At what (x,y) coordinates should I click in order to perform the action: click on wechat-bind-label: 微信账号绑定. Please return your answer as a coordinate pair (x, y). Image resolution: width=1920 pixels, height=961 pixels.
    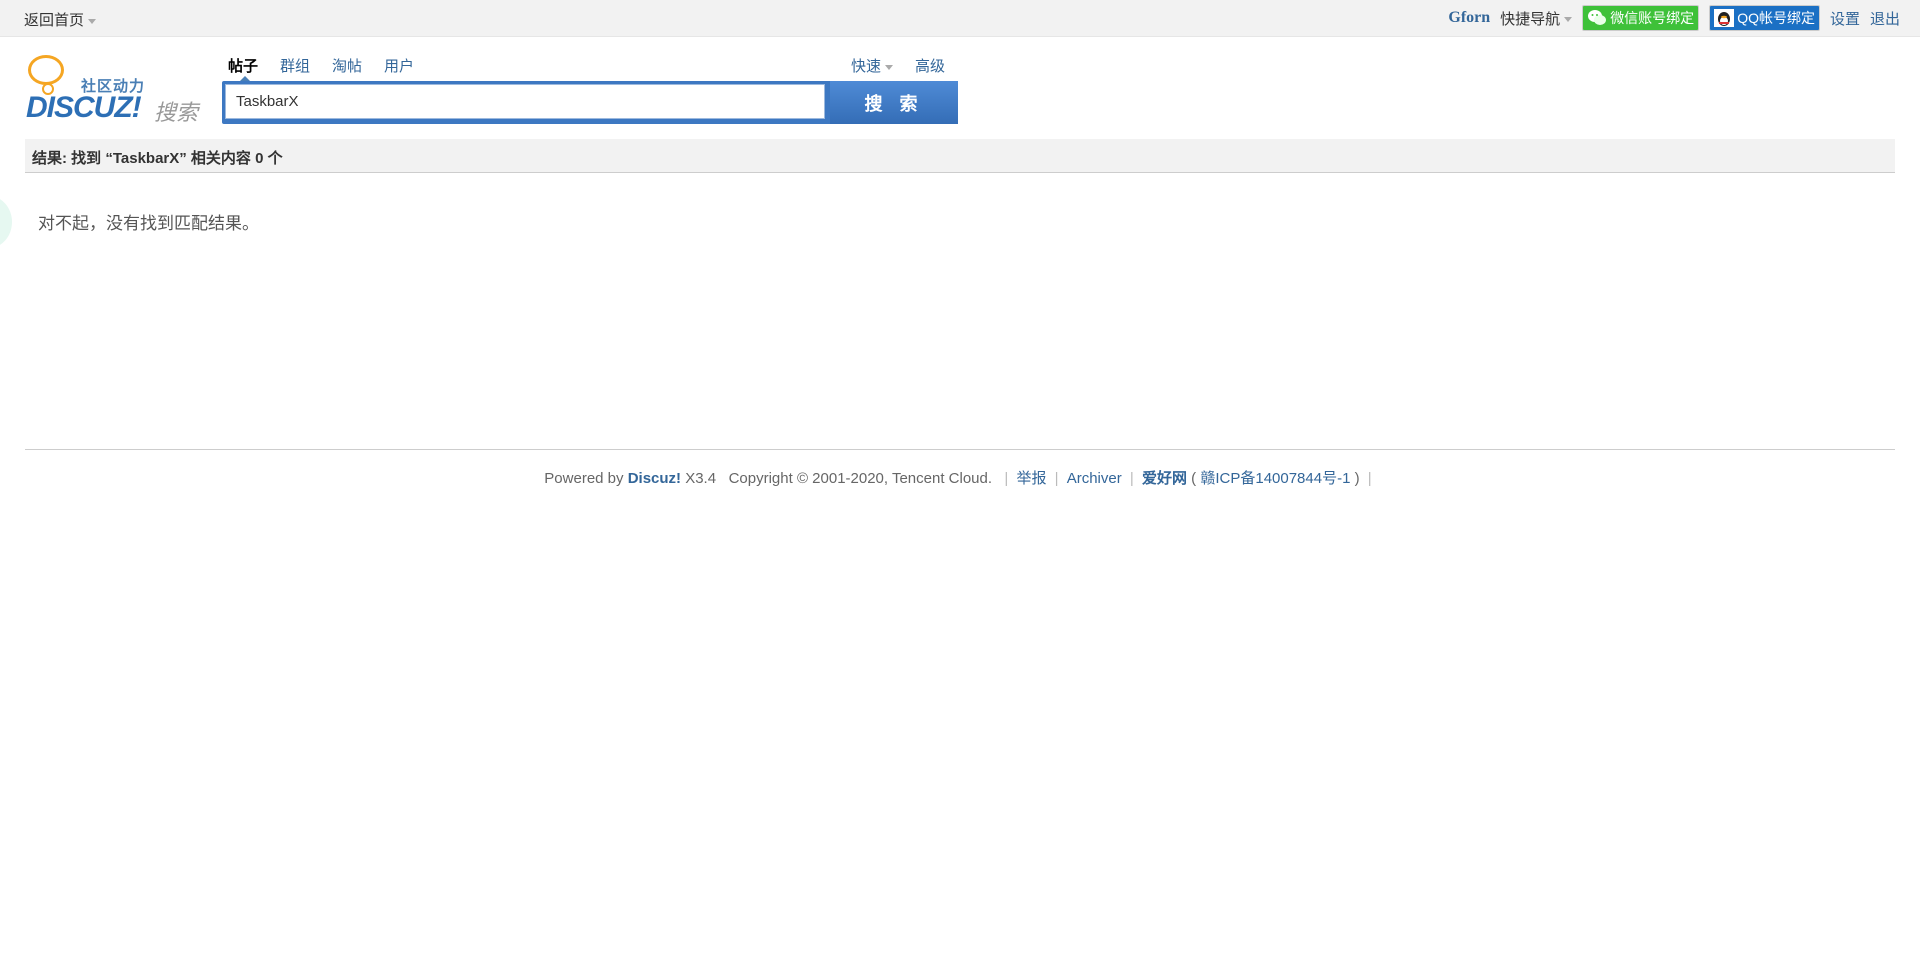
    Looking at the image, I should click on (1652, 18).